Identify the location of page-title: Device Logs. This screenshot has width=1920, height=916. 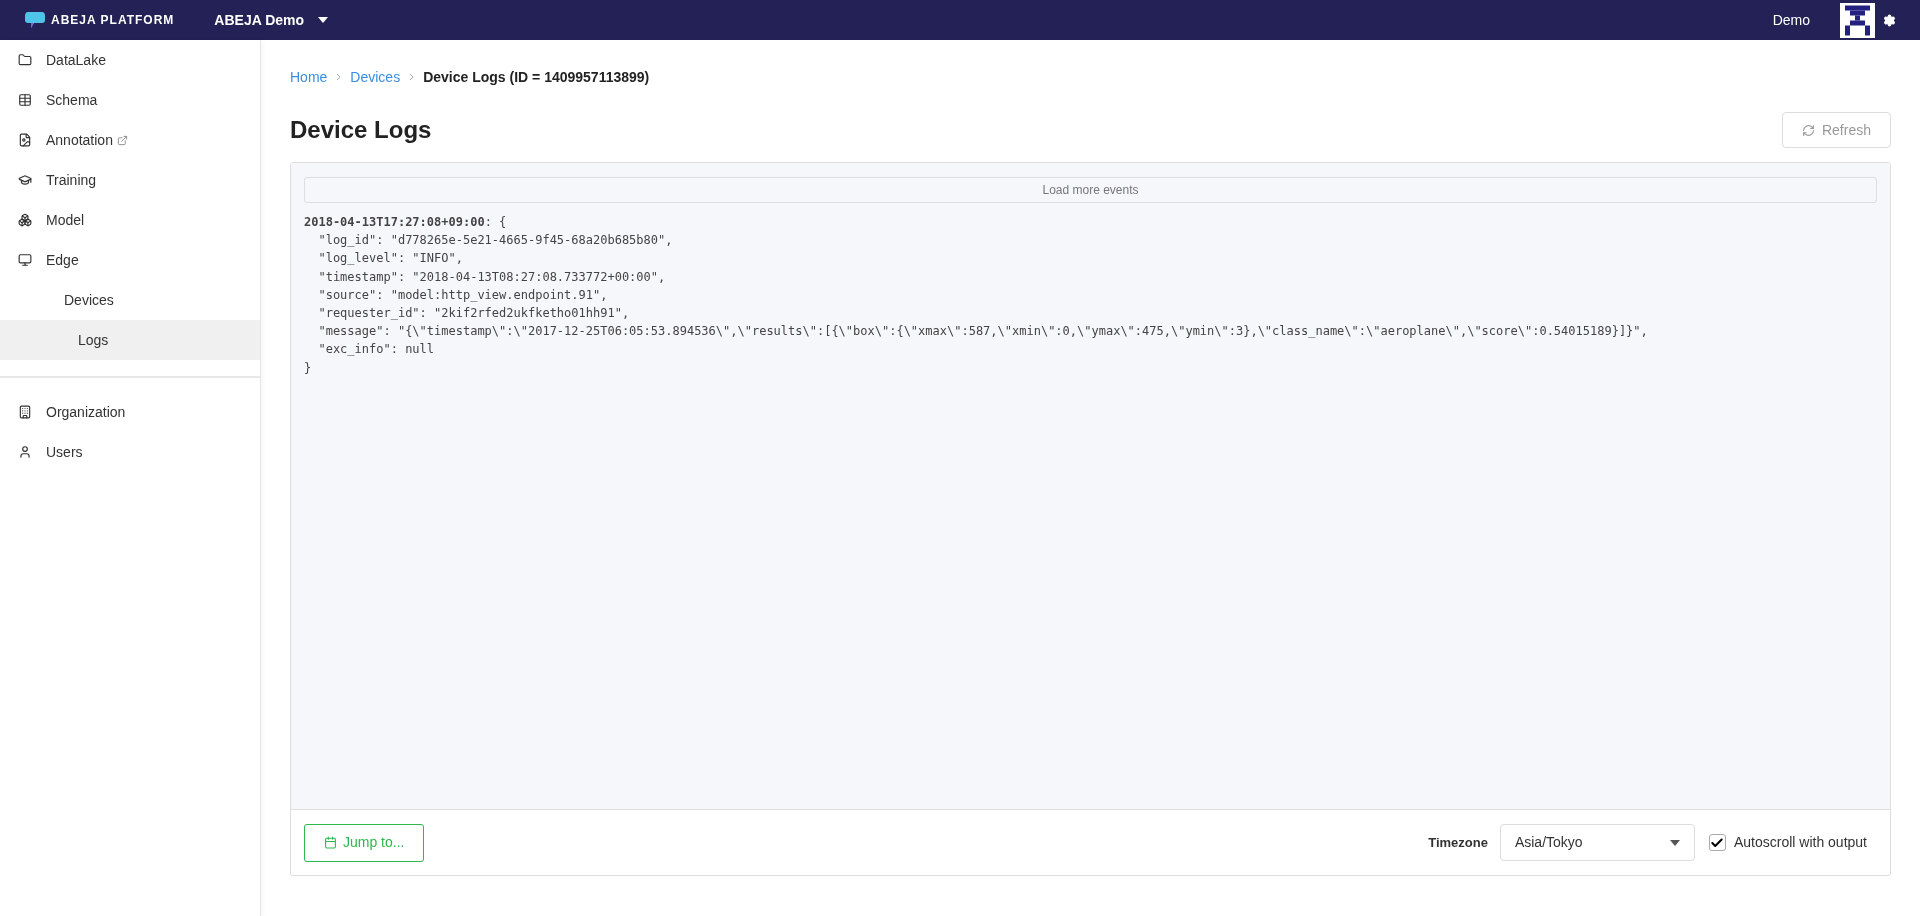
(361, 130).